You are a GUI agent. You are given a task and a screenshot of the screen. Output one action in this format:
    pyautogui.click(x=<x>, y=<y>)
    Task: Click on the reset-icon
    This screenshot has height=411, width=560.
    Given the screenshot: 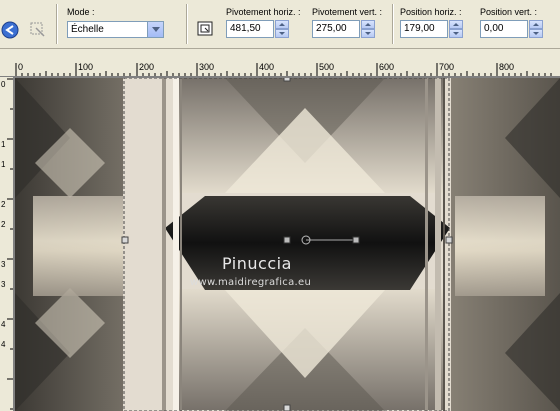 What is the action you would take?
    pyautogui.click(x=38, y=30)
    